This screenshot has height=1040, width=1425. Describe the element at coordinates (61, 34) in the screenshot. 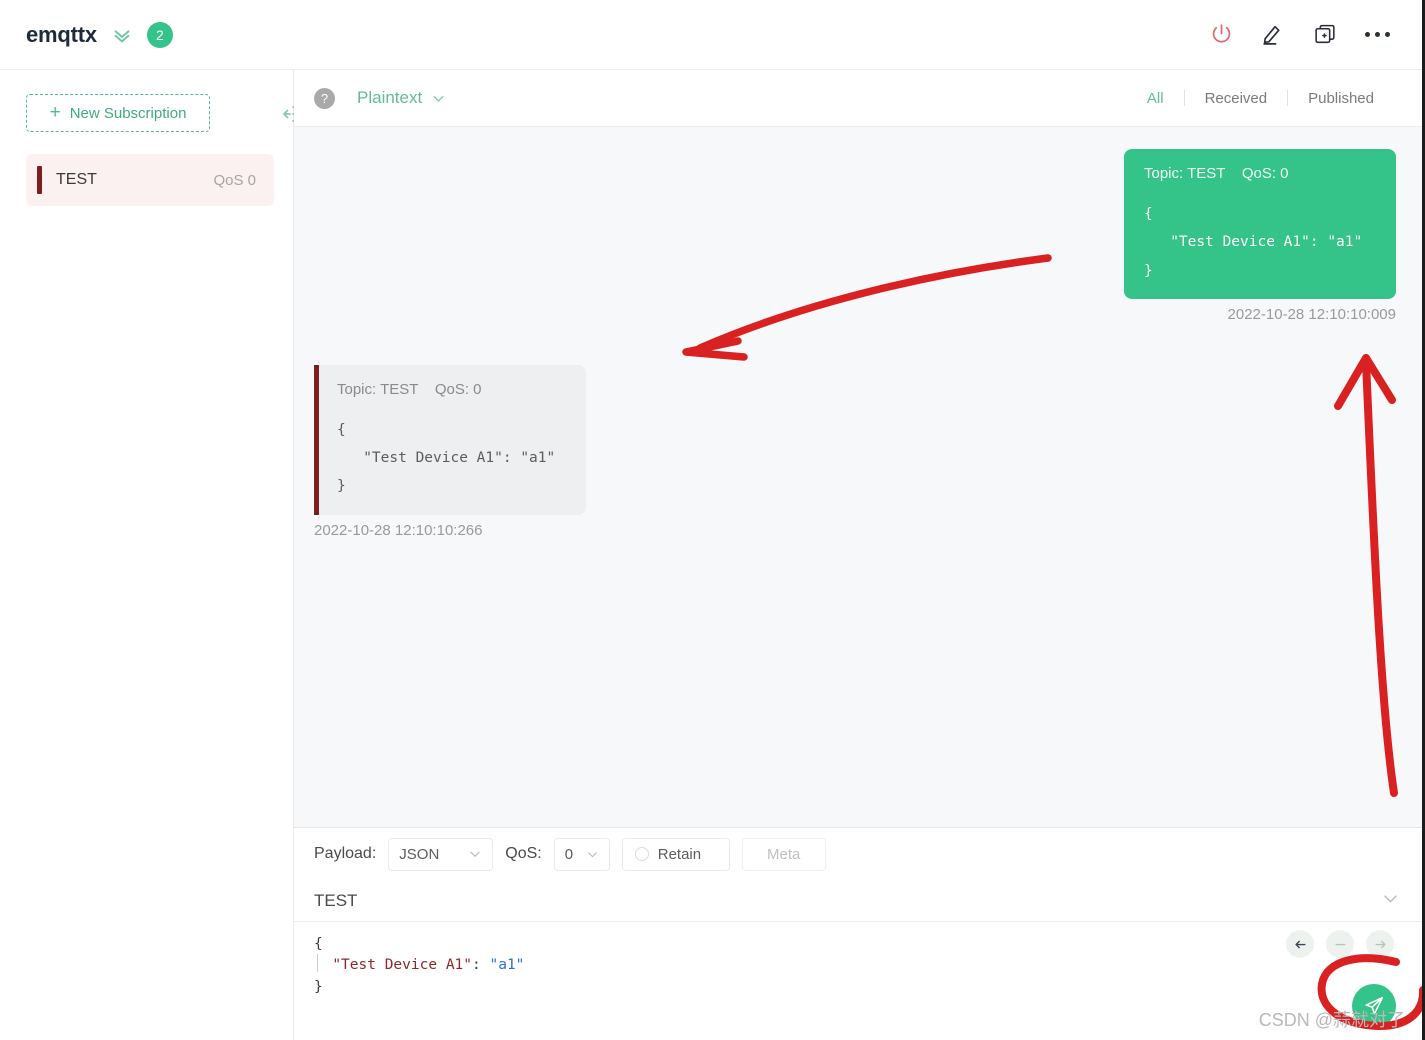

I see `connection-name: emqttx` at that location.